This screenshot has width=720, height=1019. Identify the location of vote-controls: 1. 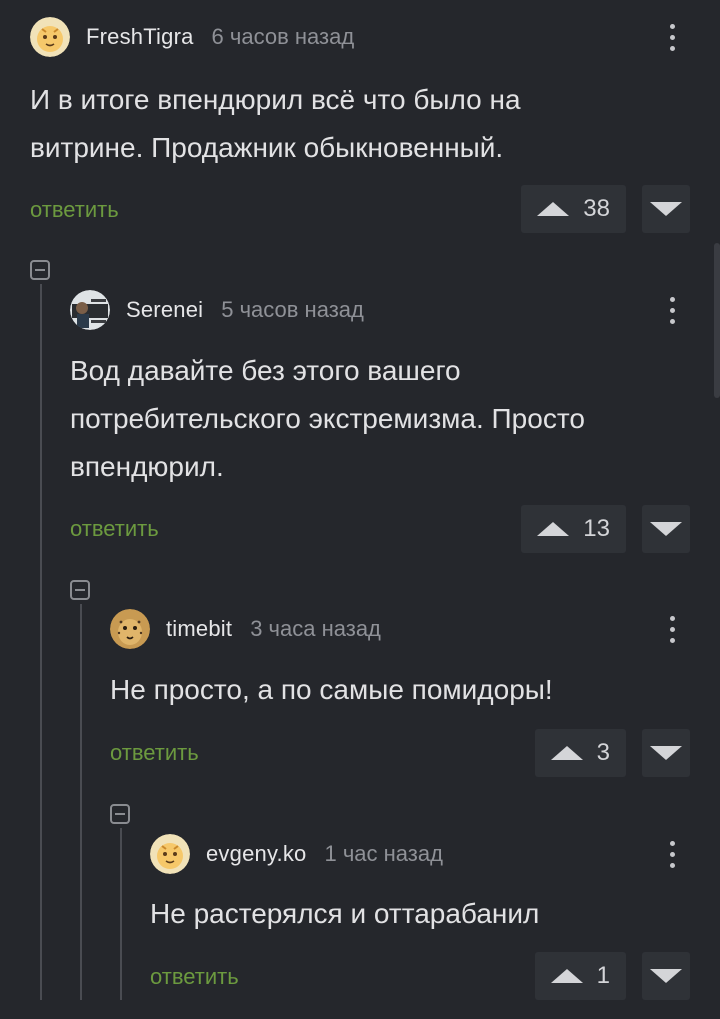
(612, 976).